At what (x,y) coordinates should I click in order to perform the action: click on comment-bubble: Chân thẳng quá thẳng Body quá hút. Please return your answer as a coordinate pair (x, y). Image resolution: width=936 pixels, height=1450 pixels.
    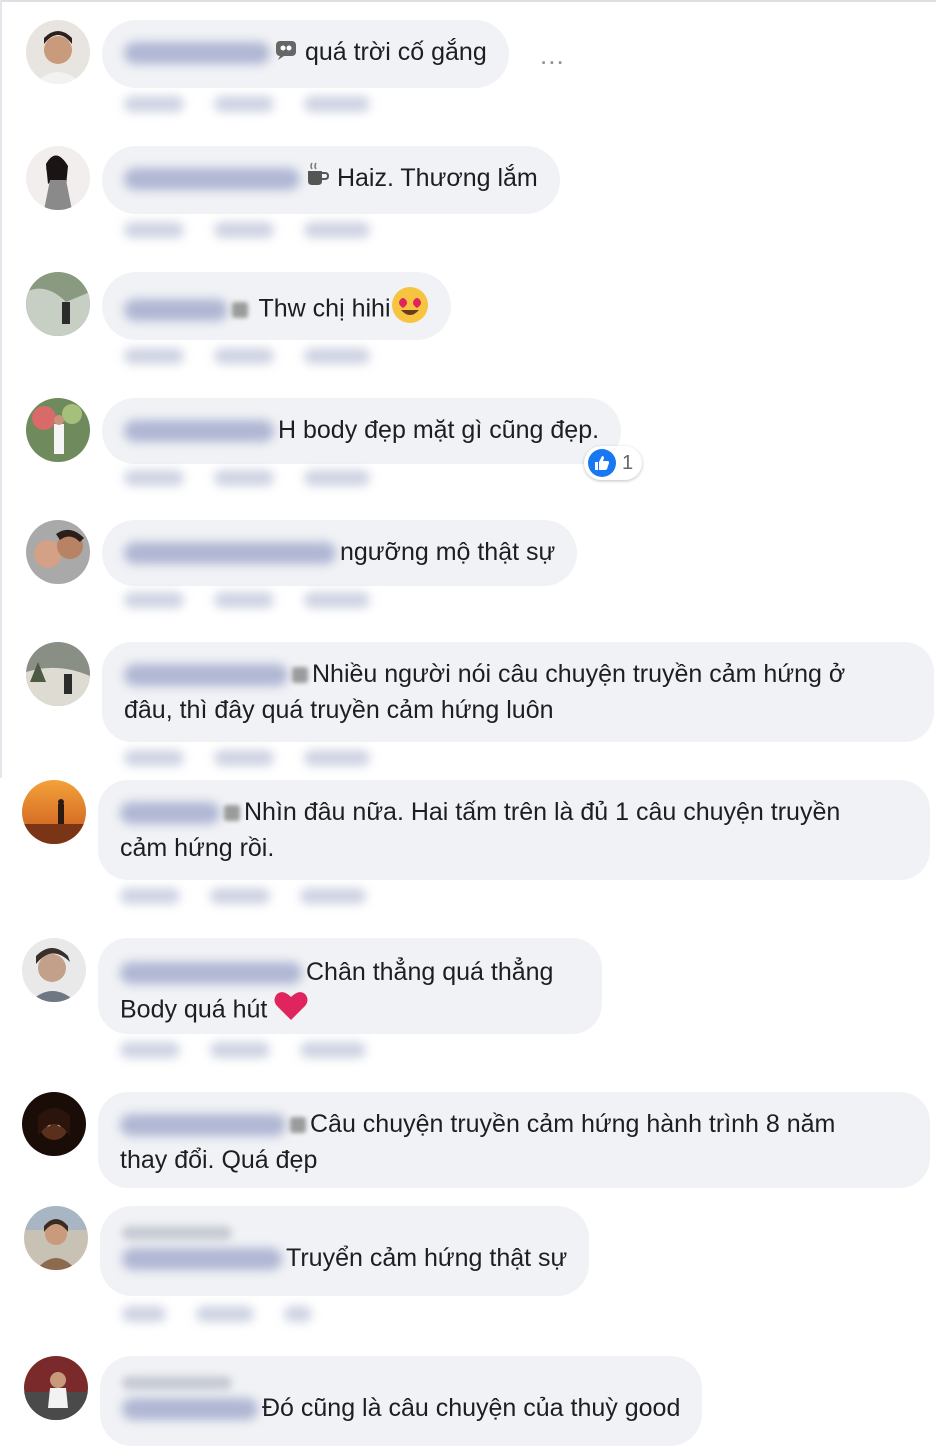
    Looking at the image, I should click on (350, 986).